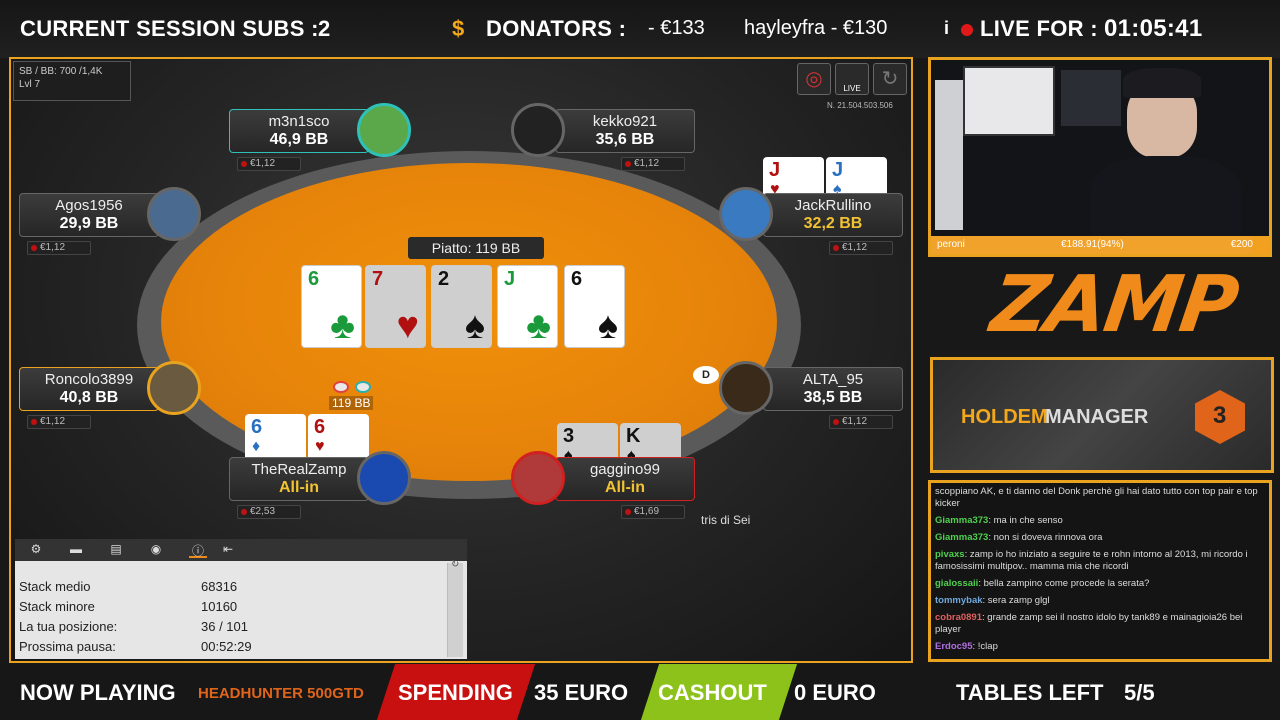 The width and height of the screenshot is (1280, 720). What do you see at coordinates (128, 606) in the screenshot?
I see `stat-row: Stack minore 10160` at bounding box center [128, 606].